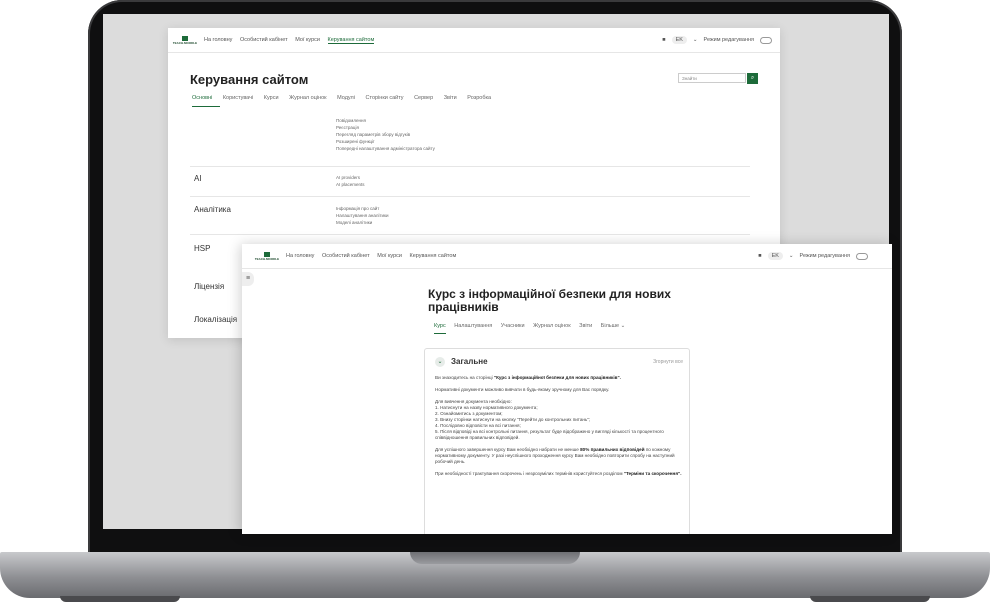 The width and height of the screenshot is (990, 602). I want to click on link: Інформація про сайт, so click(362, 208).